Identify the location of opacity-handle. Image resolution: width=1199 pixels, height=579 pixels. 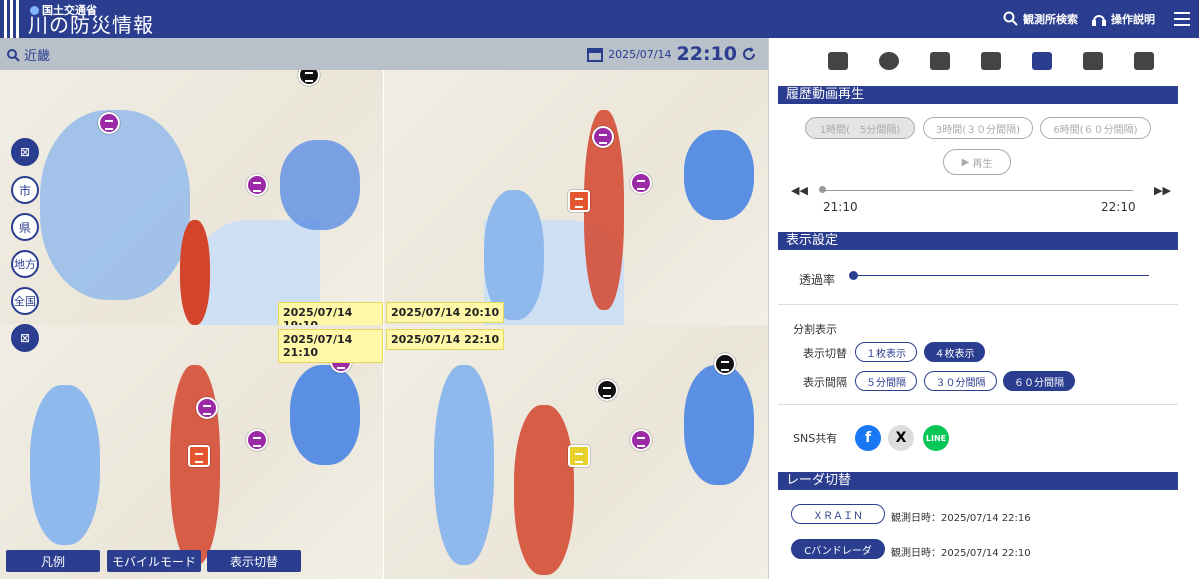
(853, 275).